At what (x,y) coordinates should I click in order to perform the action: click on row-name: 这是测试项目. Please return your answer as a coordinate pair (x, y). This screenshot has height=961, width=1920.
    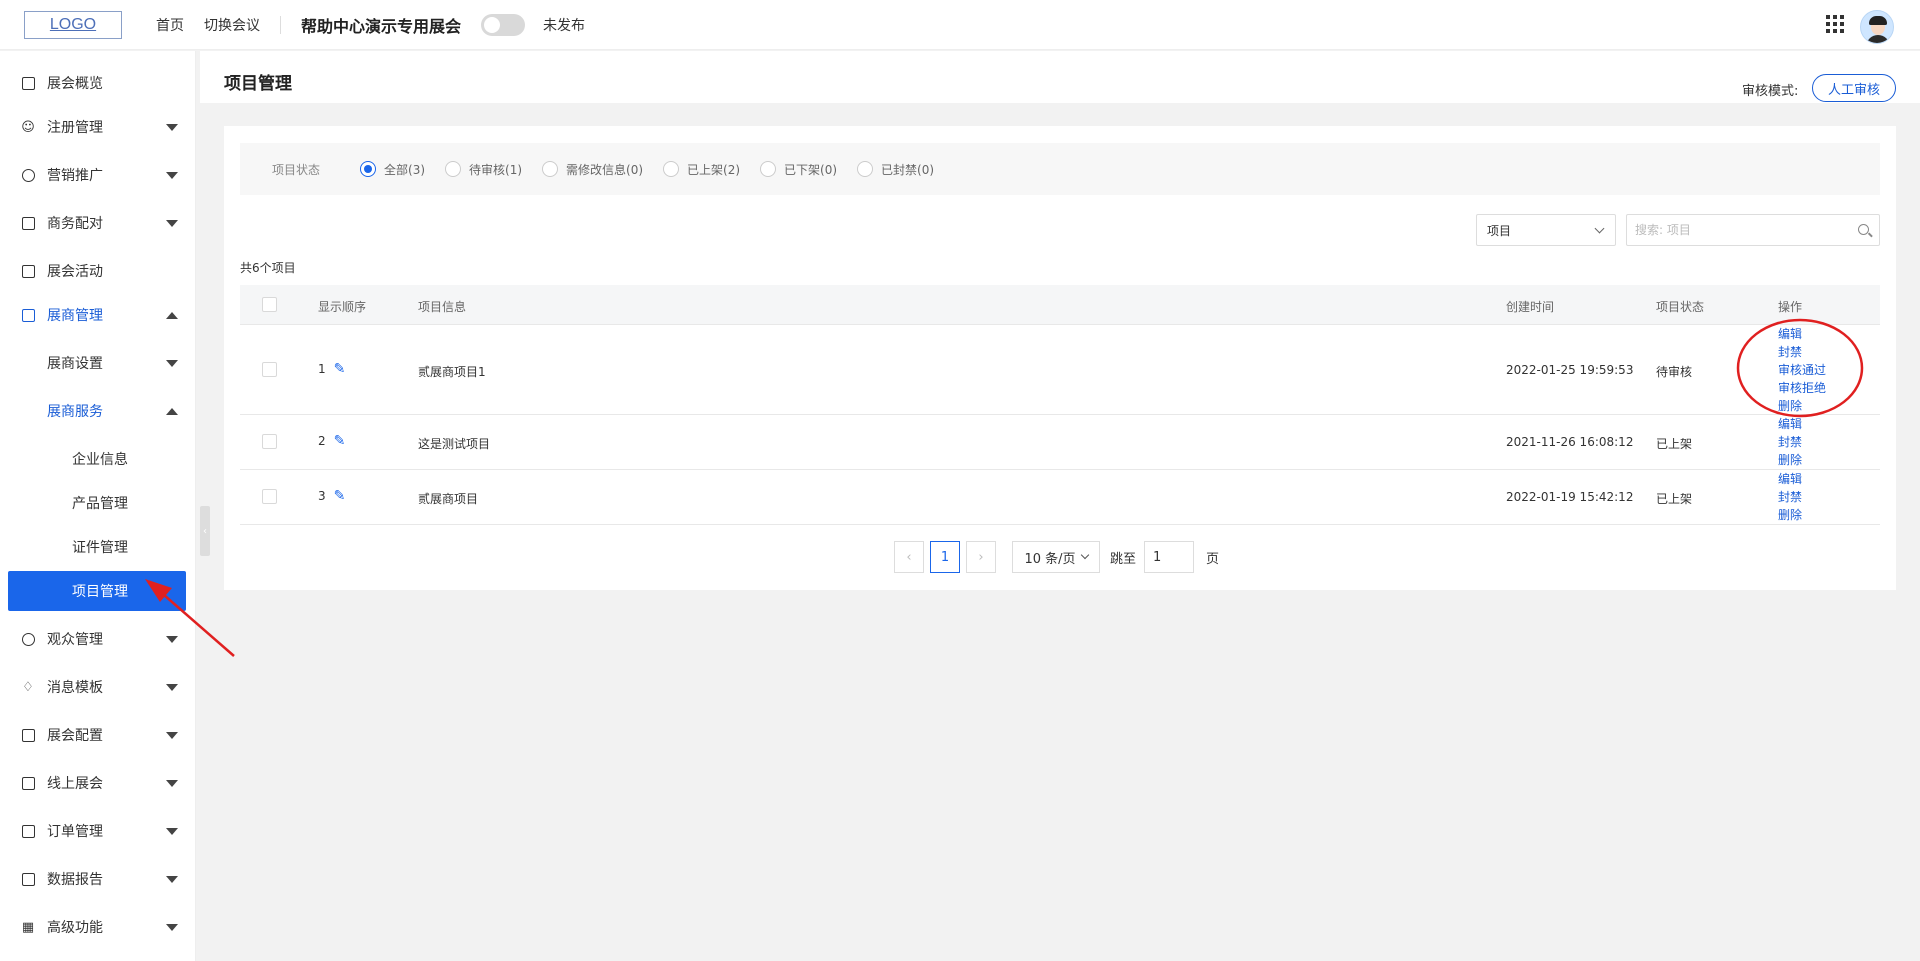
    Looking at the image, I should click on (454, 444).